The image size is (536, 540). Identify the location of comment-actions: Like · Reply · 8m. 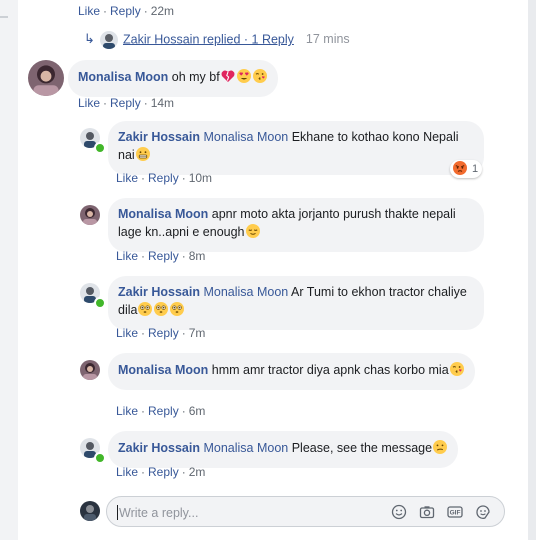
(160, 256).